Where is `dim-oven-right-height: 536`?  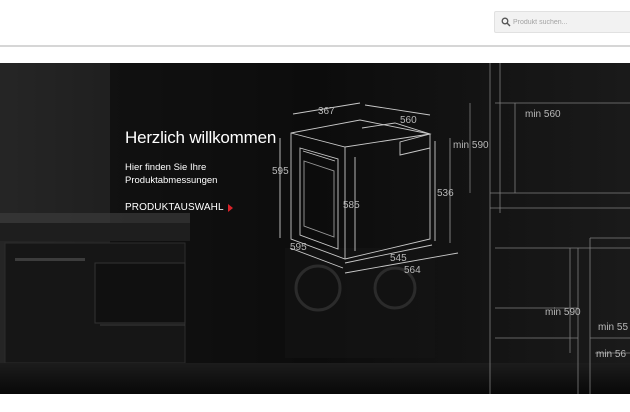 dim-oven-right-height: 536 is located at coordinates (445, 193).